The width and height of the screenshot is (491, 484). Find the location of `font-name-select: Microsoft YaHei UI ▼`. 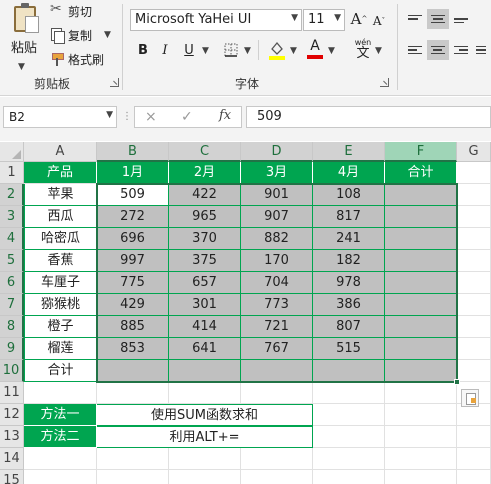

font-name-select: Microsoft YaHei UI ▼ is located at coordinates (216, 20).